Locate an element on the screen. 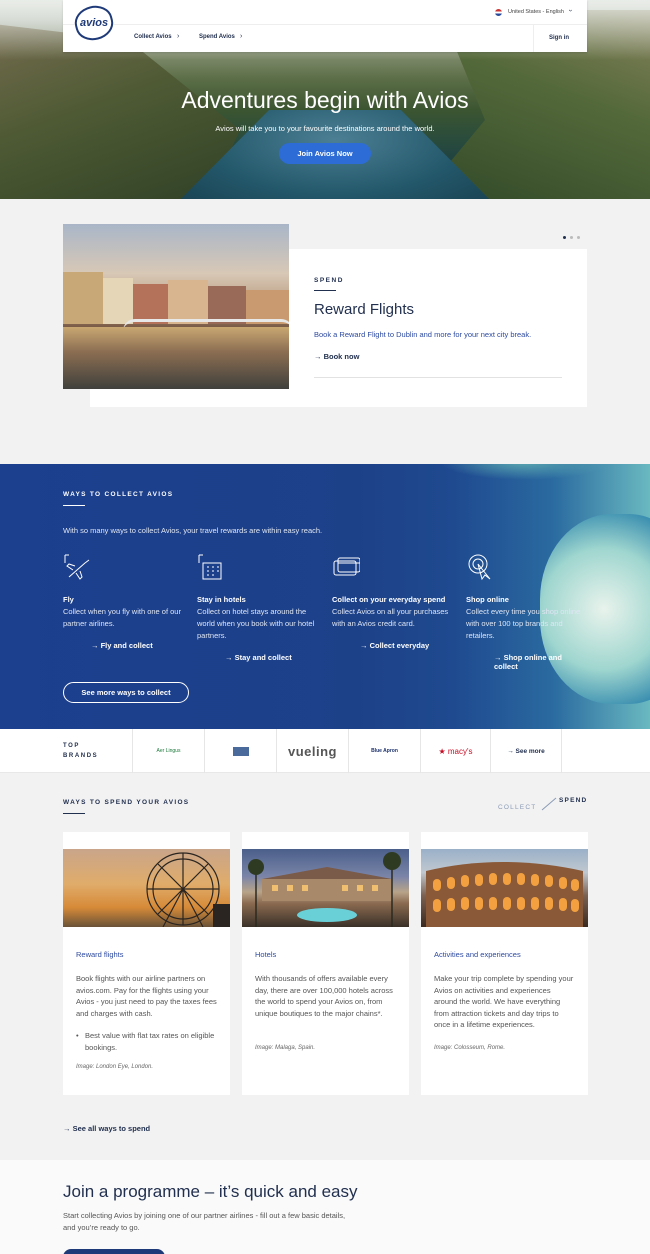 Image resolution: width=650 pixels, height=1254 pixels. avios-logo: avios is located at coordinates (94, 23).